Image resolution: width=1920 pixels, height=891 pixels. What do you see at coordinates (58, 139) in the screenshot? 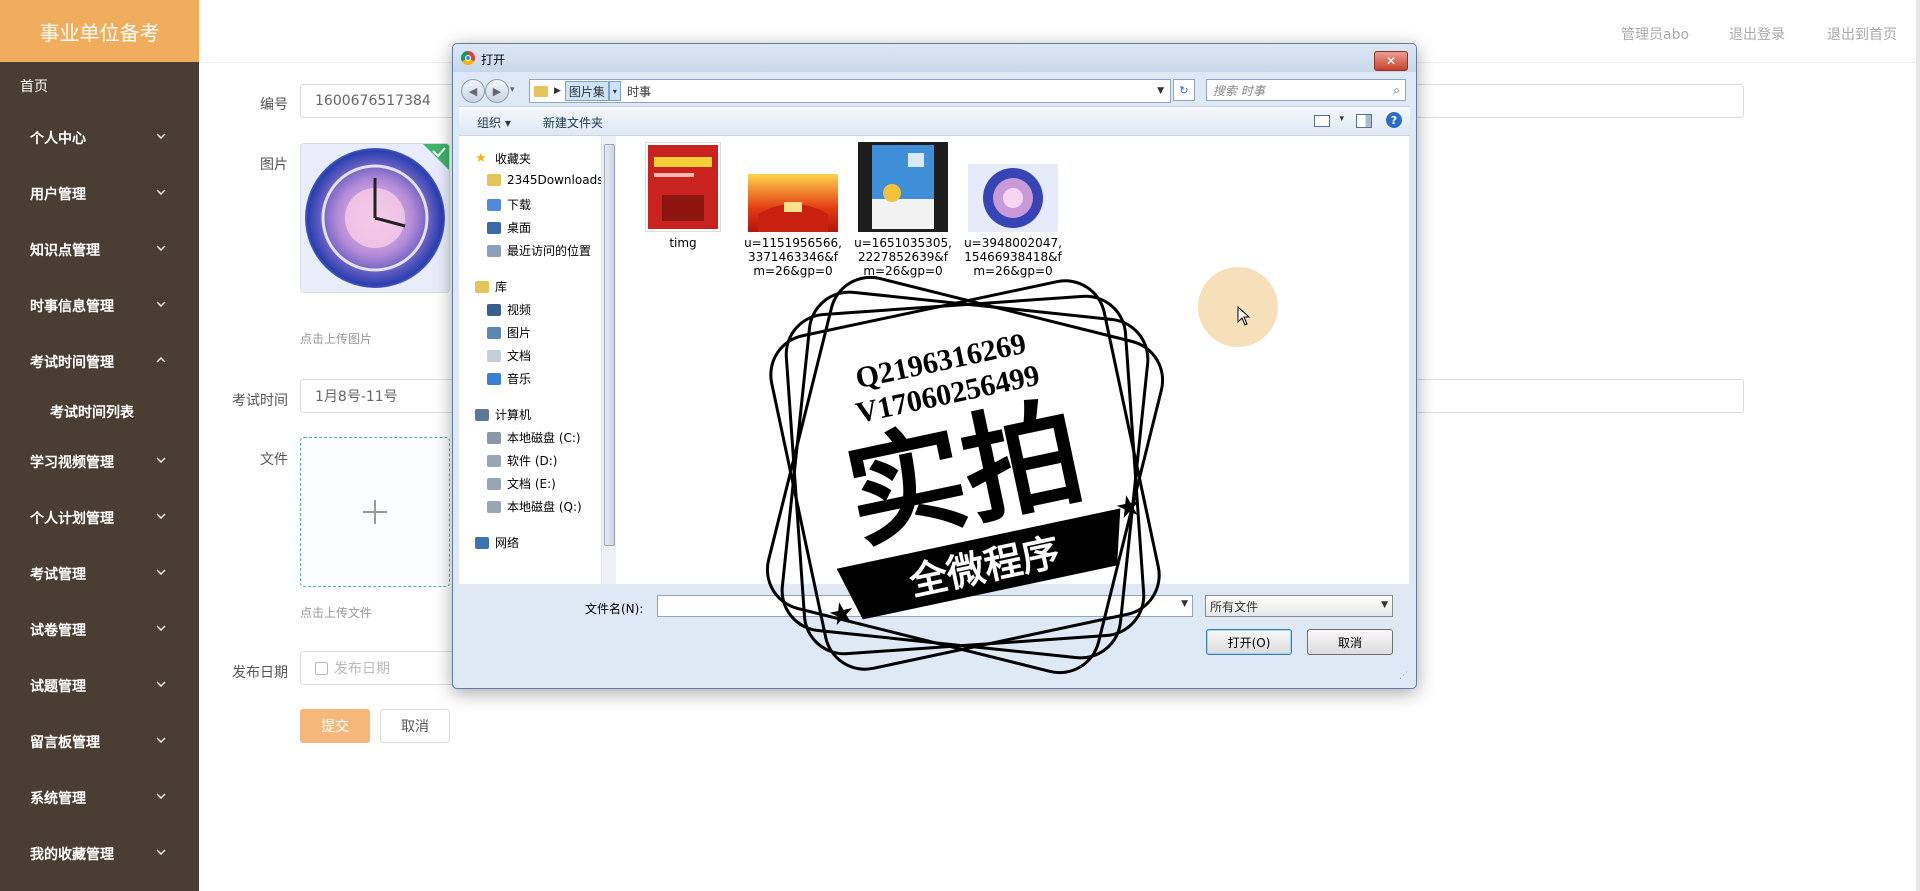
I see `sidebar-item-label: 个人中心` at bounding box center [58, 139].